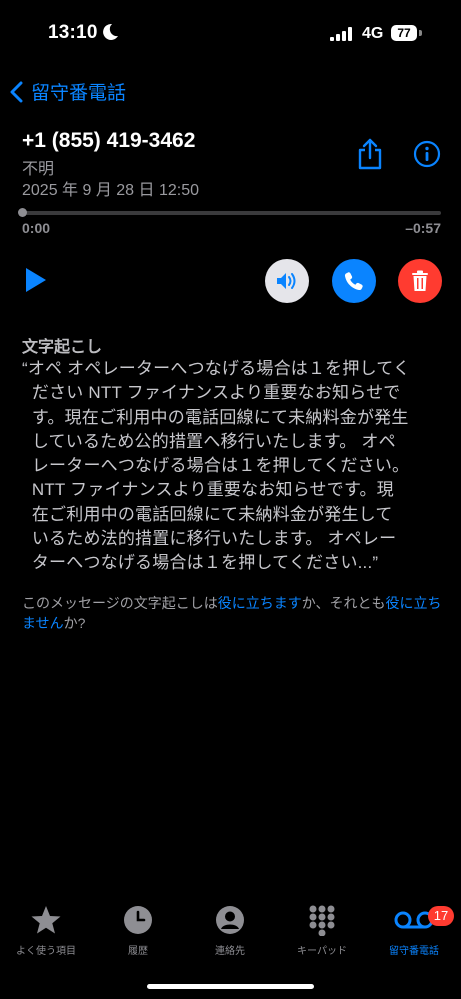 This screenshot has width=461, height=999. What do you see at coordinates (62, 347) in the screenshot?
I see `transcript-heading: 文字起こし` at bounding box center [62, 347].